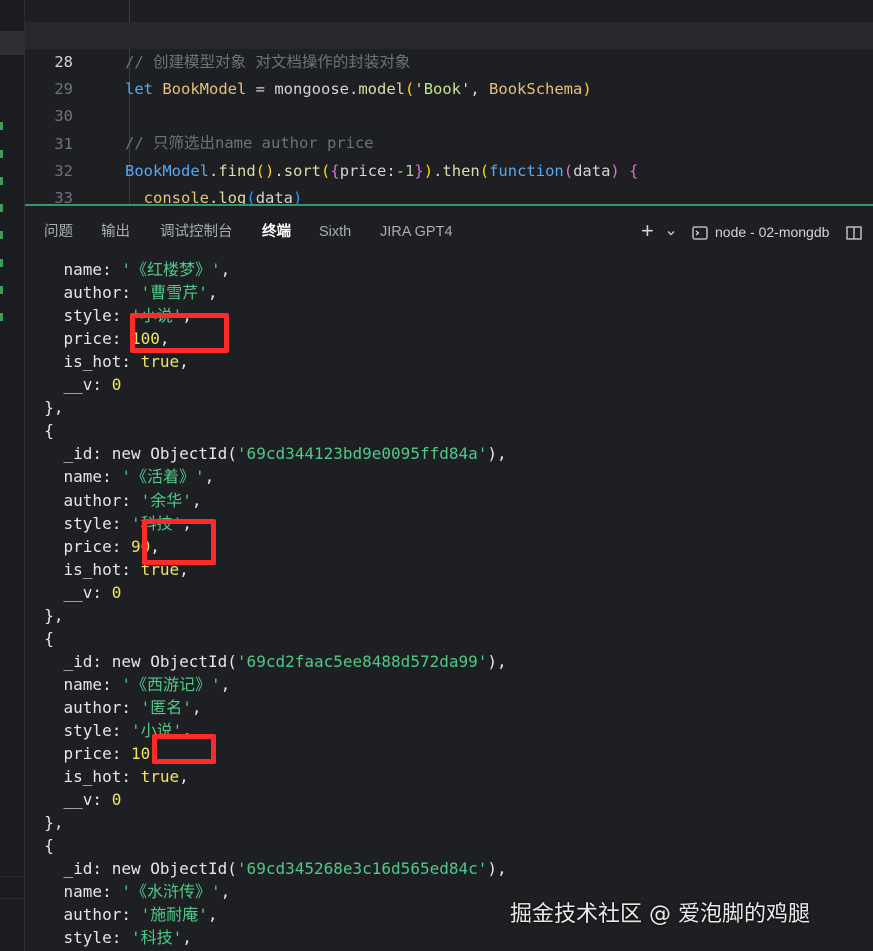  Describe the element at coordinates (128, 892) in the screenshot. I see `terminal-line: name: '《水浒传》',` at that location.